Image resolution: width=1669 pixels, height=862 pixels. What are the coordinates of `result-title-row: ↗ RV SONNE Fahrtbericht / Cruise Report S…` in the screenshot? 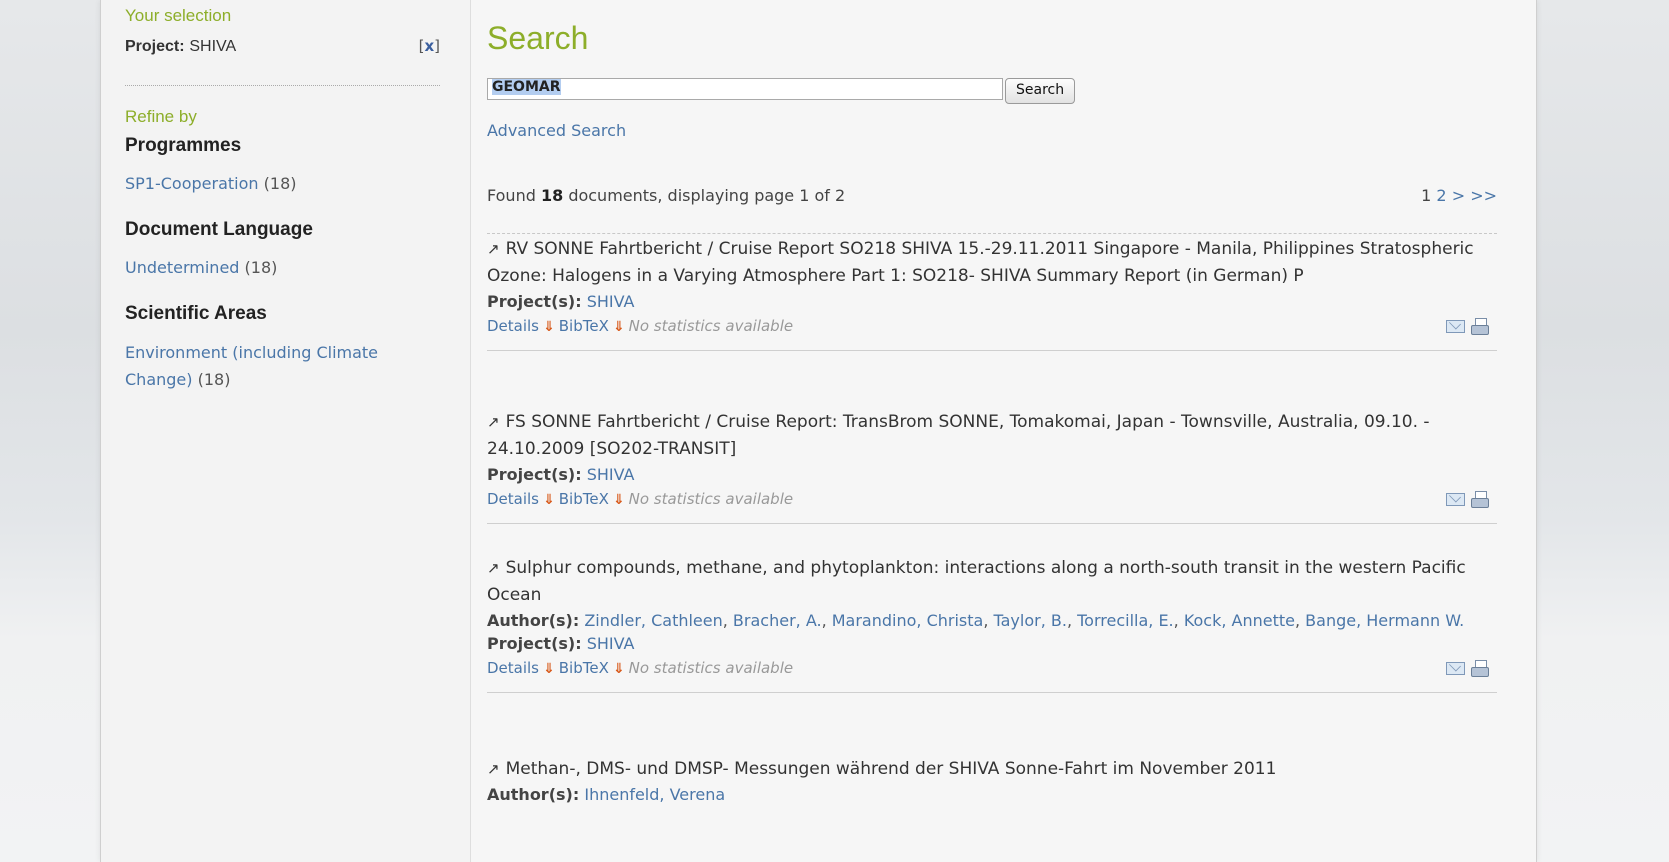 It's located at (992, 263).